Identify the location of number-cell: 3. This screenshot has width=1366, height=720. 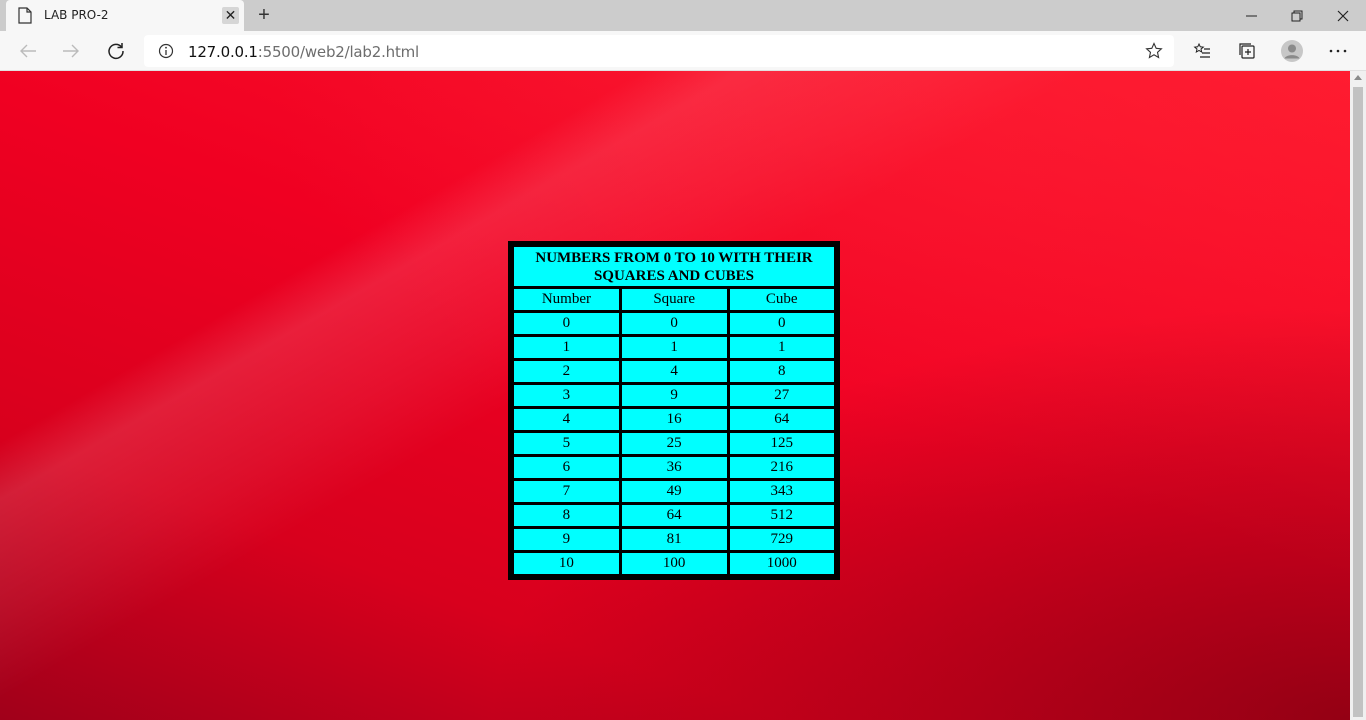
(566, 395).